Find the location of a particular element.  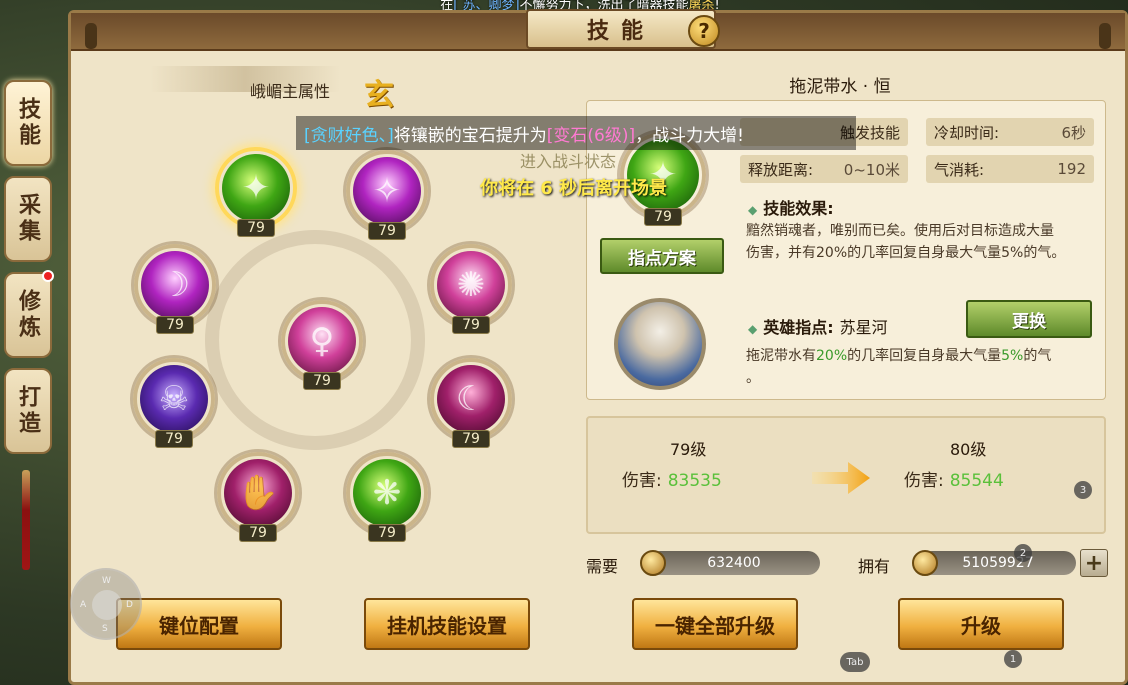

skill-orb: ☾ is located at coordinates (471, 399).